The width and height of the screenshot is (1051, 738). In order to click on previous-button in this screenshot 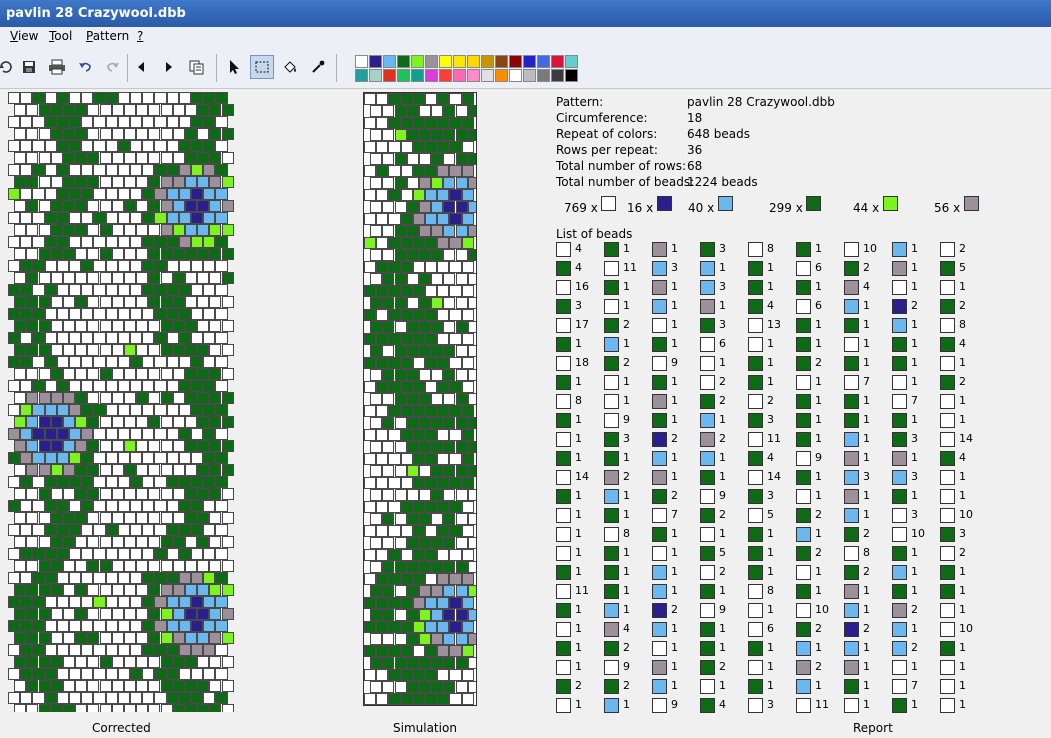, I will do `click(141, 67)`.